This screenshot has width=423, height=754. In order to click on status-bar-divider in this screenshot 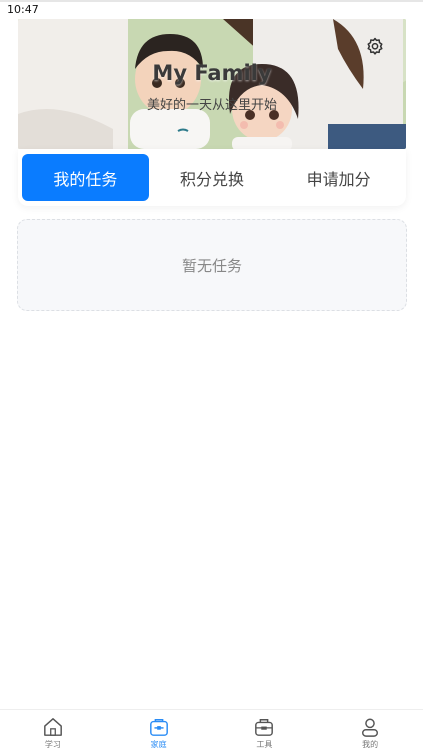, I will do `click(211, 1)`.